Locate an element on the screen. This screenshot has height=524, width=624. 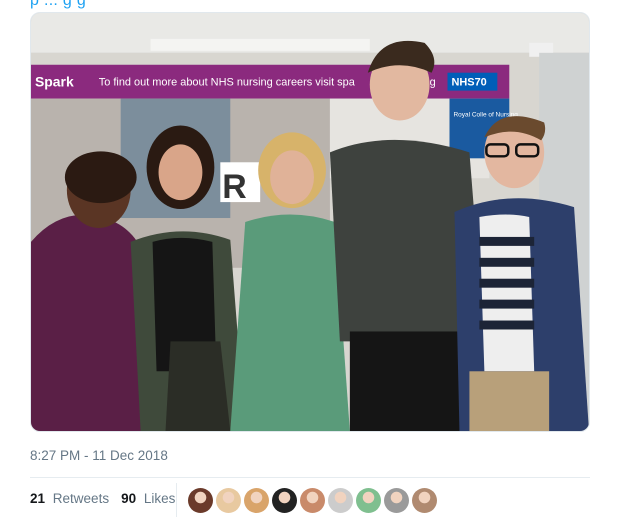
retweets-stat: 21 Retweets is located at coordinates (69, 498).